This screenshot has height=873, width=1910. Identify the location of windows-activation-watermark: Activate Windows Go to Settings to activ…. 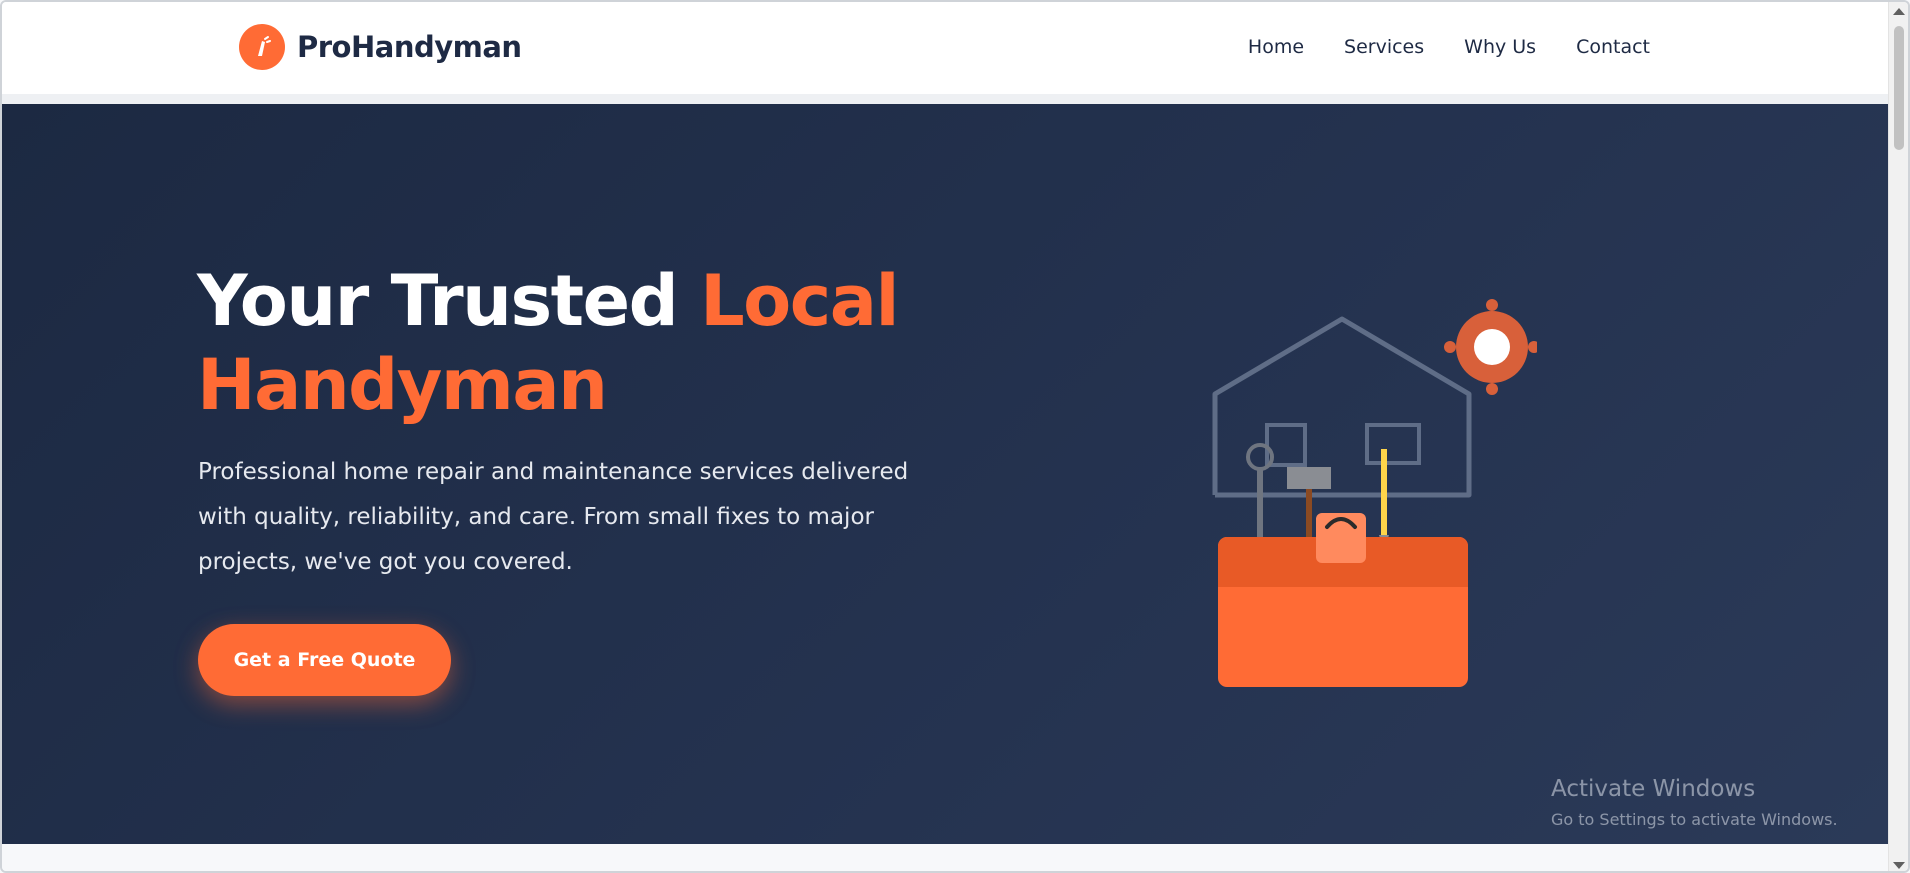
(1694, 802).